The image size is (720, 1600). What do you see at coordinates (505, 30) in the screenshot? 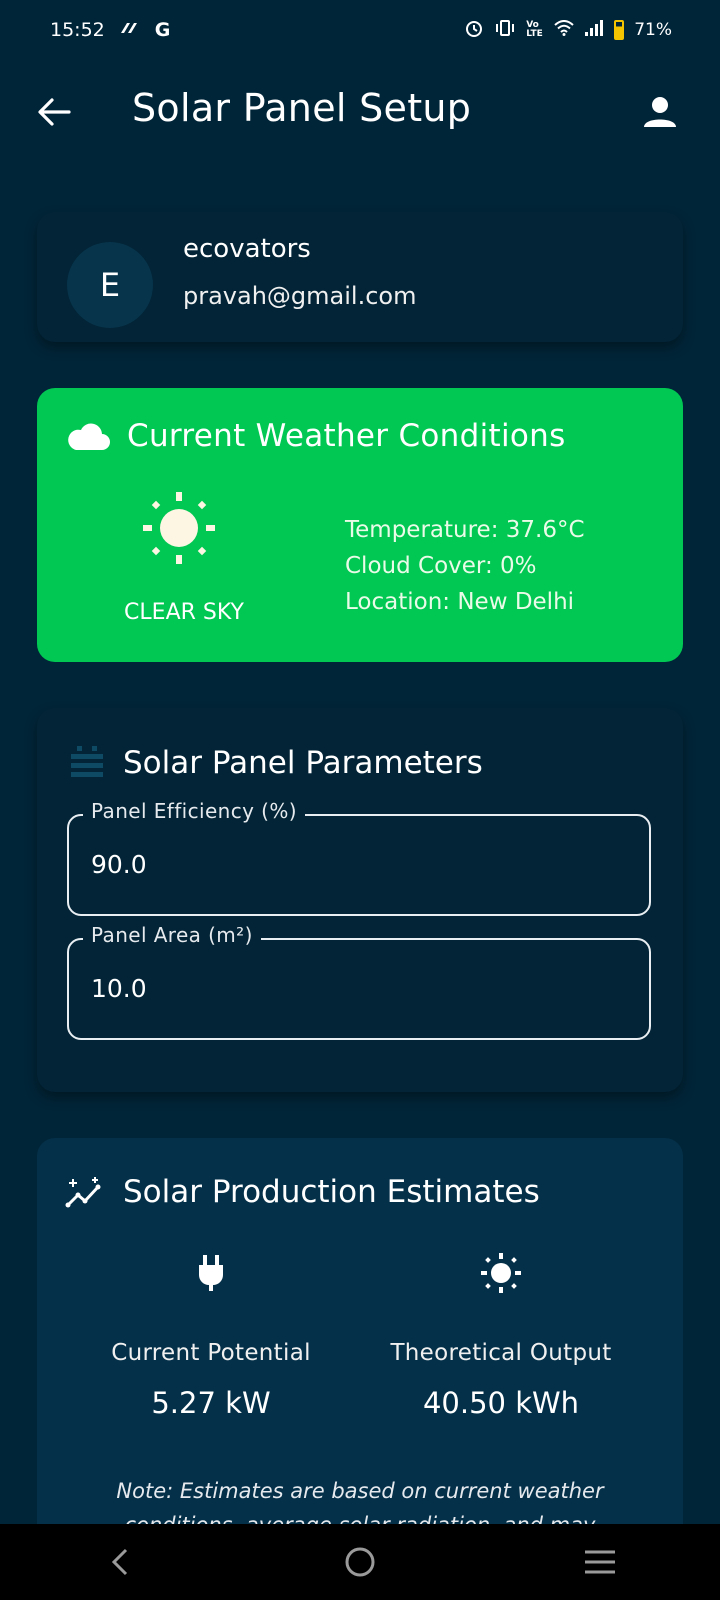
I see `vibrate-icon` at bounding box center [505, 30].